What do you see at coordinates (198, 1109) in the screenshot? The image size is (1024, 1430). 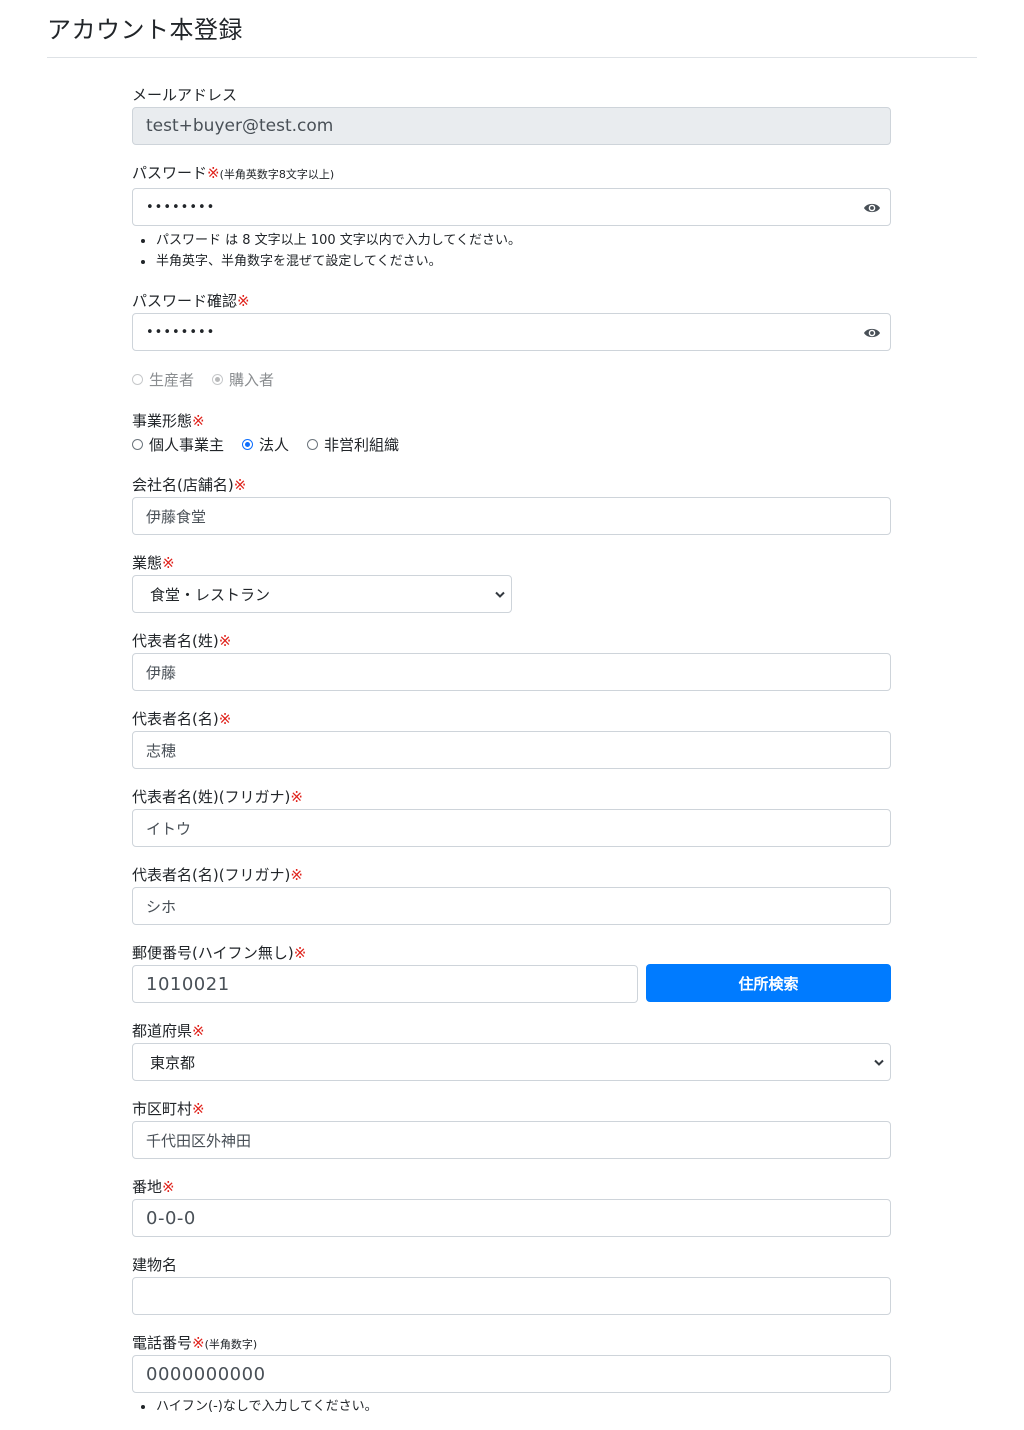 I see `city-required-mark: ※` at bounding box center [198, 1109].